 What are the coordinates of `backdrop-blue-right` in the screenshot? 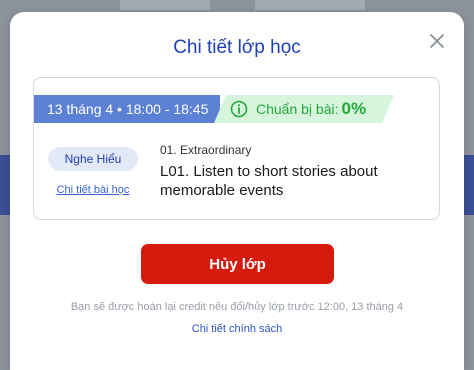 It's located at (469, 185).